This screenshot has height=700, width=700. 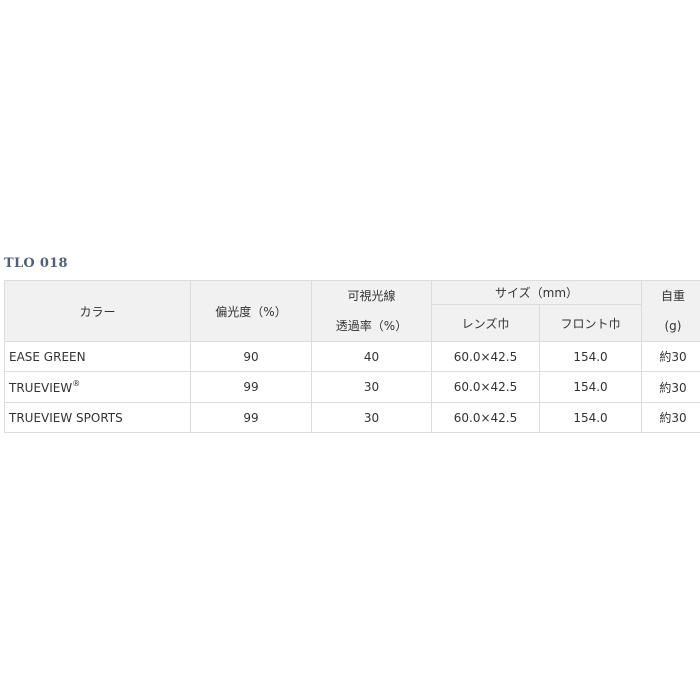 I want to click on header-weight-line1: 自重, so click(x=672, y=296).